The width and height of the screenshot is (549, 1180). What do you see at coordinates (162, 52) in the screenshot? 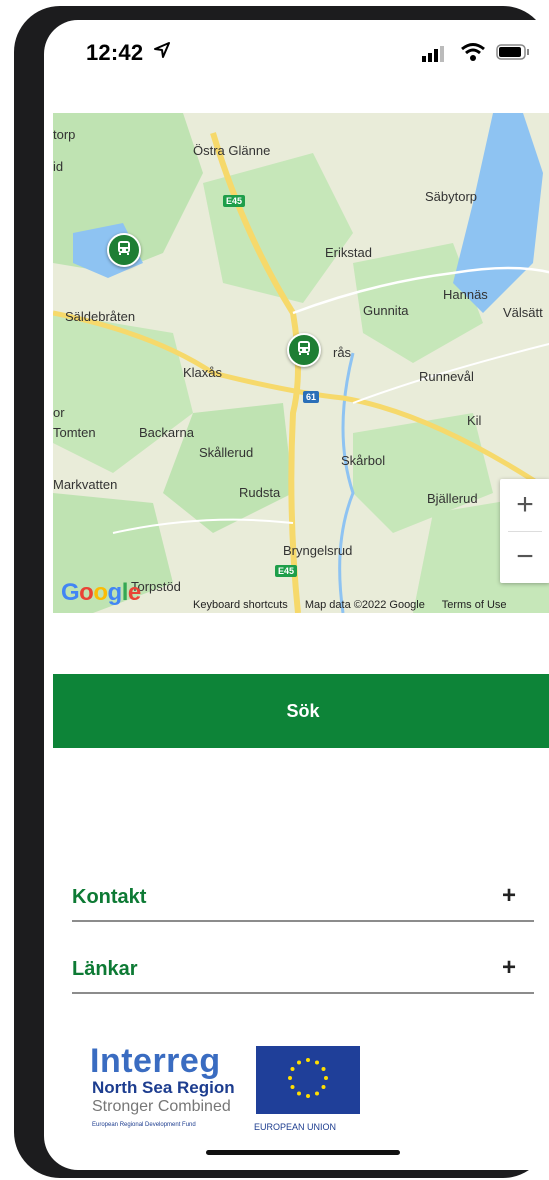
I see `location-arrow-icon` at bounding box center [162, 52].